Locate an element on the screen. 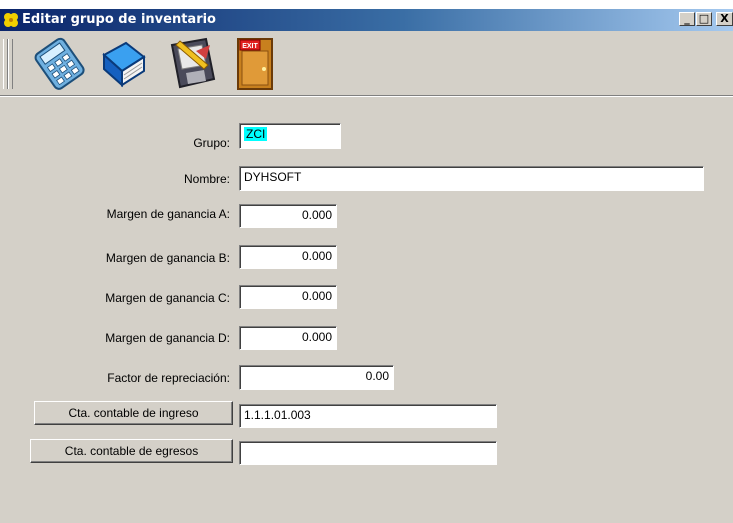  book-icon is located at coordinates (124, 64).